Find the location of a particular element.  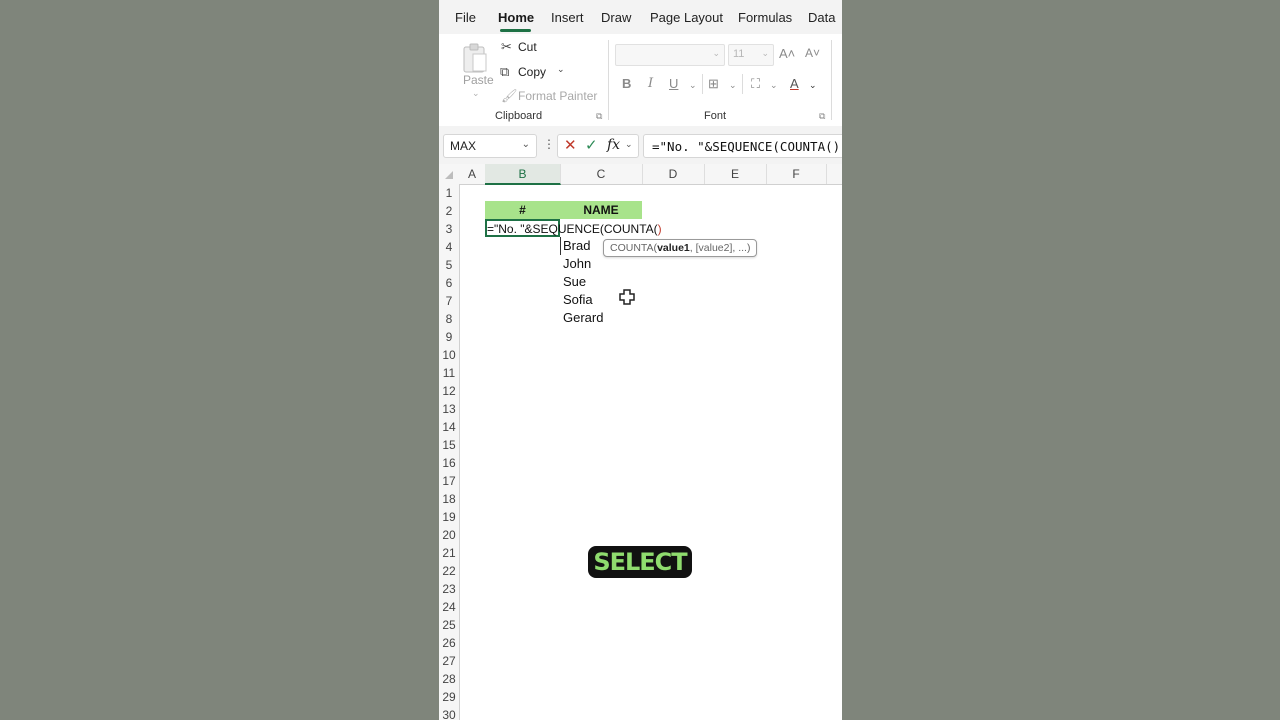

copy-button: Copy is located at coordinates (532, 72).